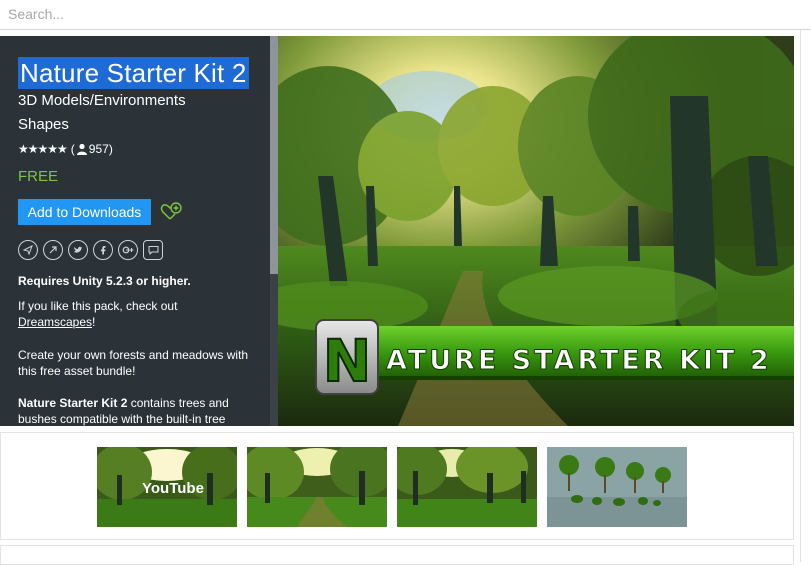 The image size is (811, 565). I want to click on twitter-icon, so click(78, 250).